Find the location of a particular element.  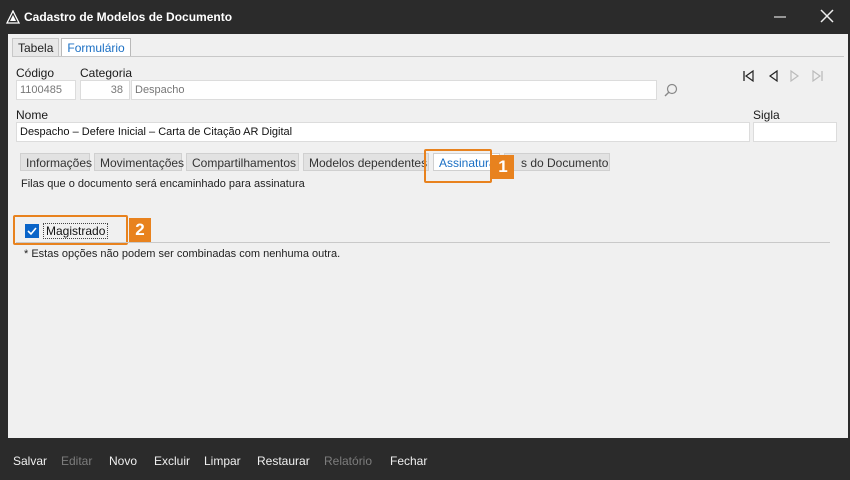

restore-label: Restaurar is located at coordinates (283, 461).